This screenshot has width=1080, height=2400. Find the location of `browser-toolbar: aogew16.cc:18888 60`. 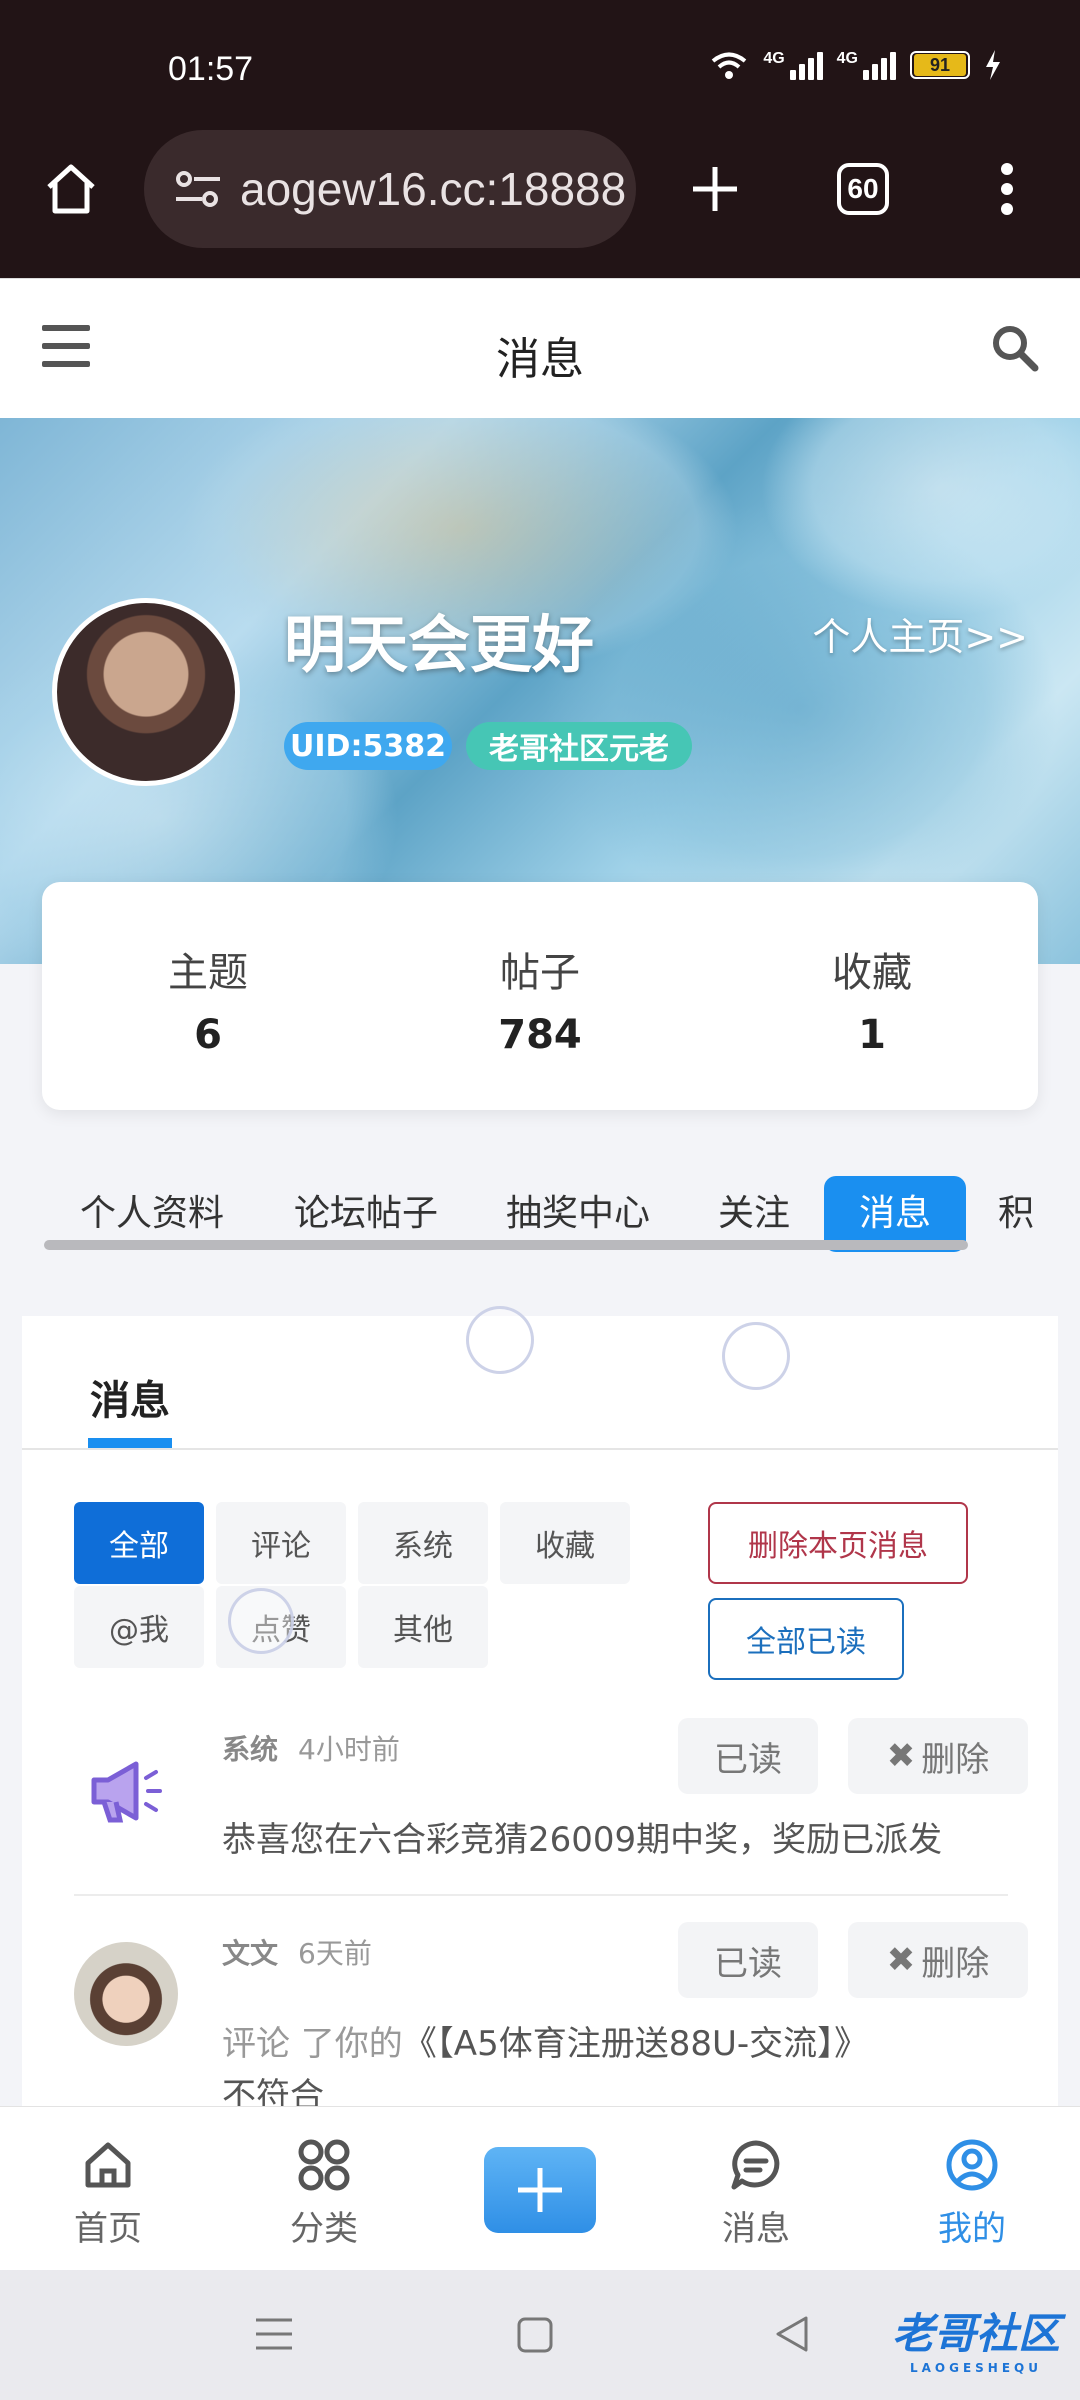

browser-toolbar: aogew16.cc:18888 60 is located at coordinates (540, 204).